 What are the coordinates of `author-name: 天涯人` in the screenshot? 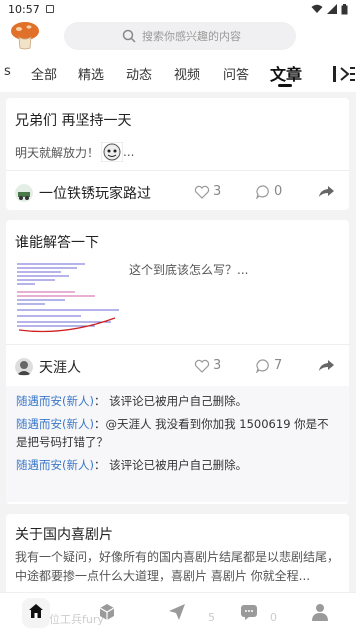 It's located at (60, 367).